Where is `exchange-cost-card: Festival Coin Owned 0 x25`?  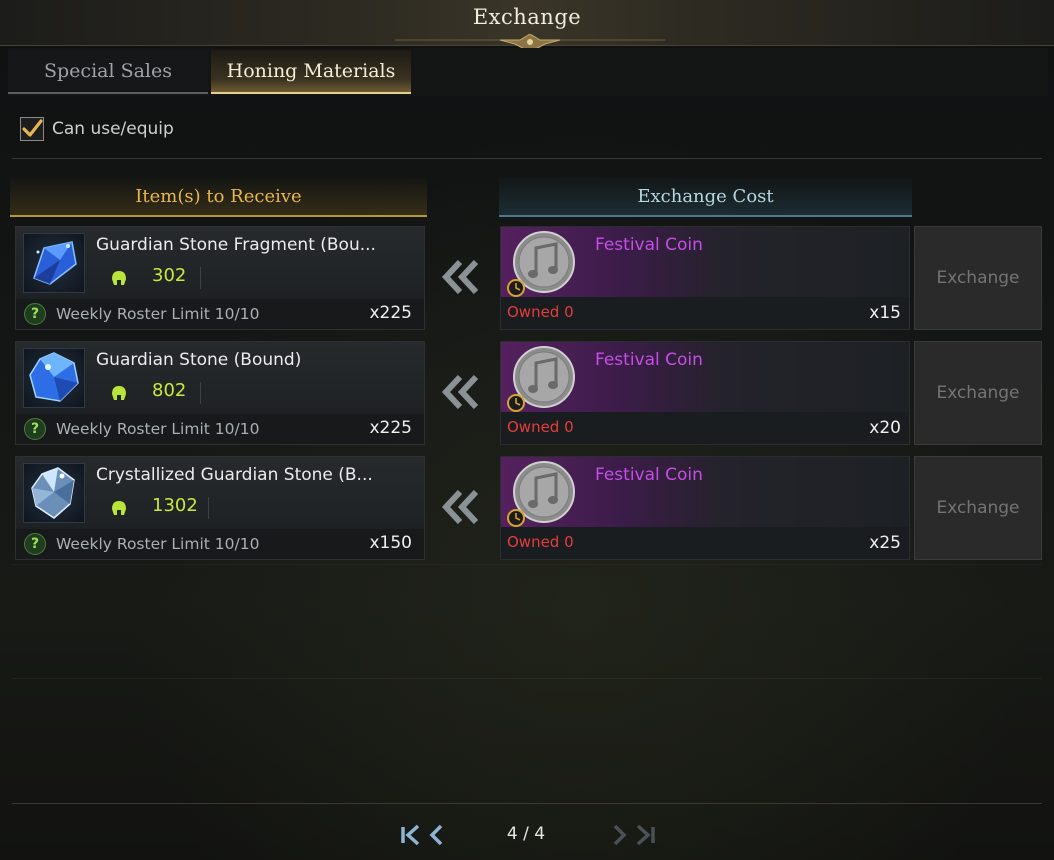
exchange-cost-card: Festival Coin Owned 0 x25 is located at coordinates (705, 508).